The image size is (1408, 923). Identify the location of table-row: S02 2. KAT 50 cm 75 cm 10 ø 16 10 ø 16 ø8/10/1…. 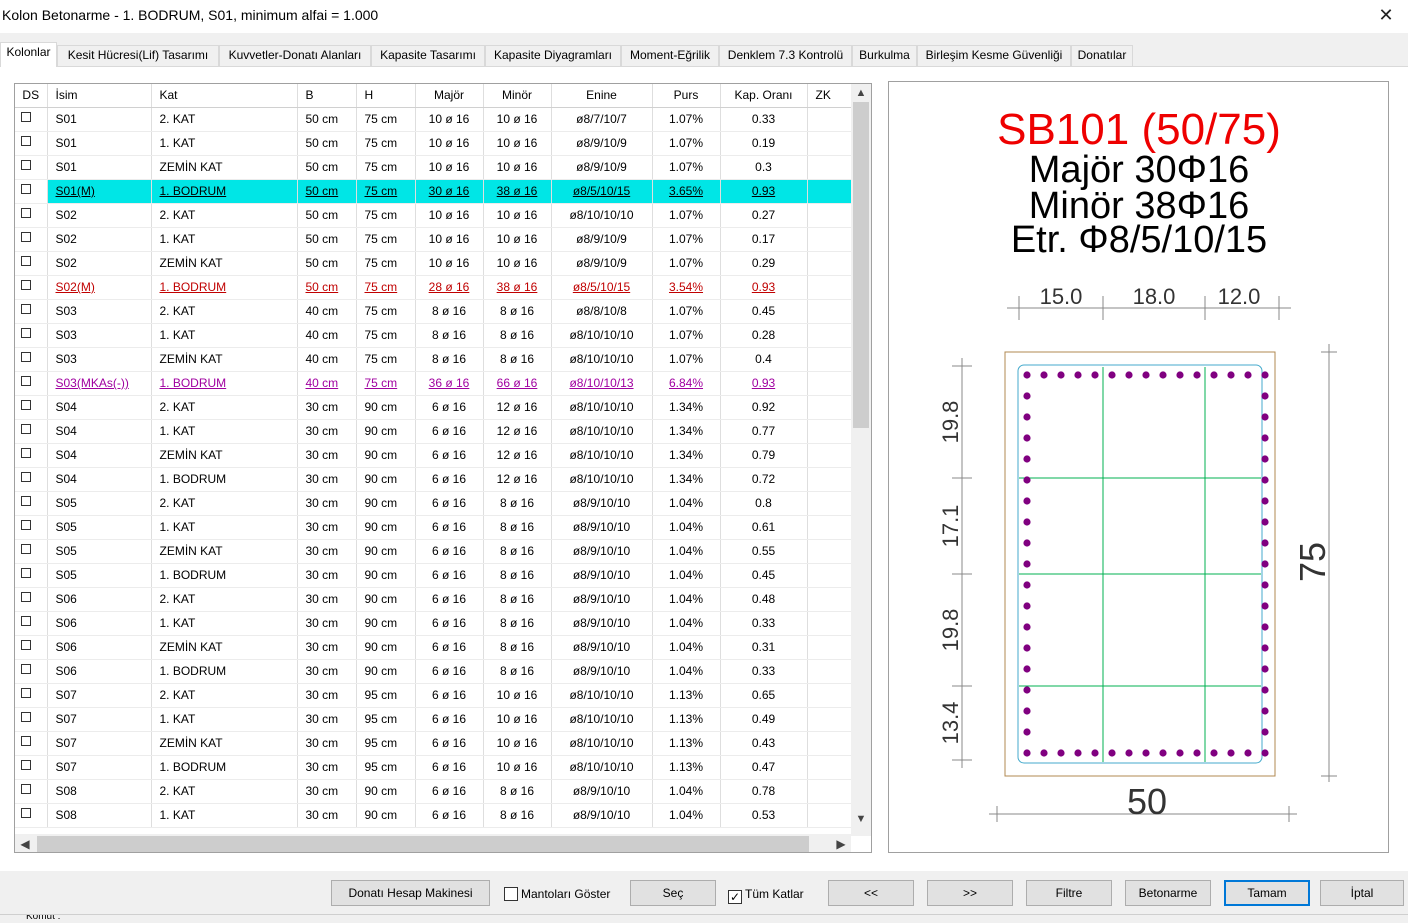
(433, 215).